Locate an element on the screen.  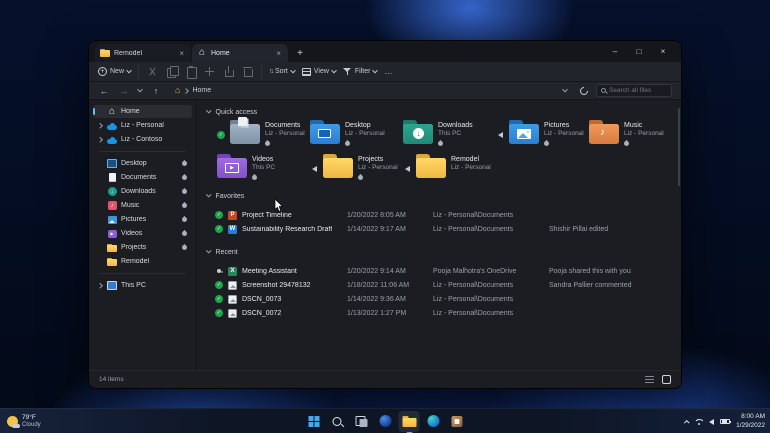
cut-icon is located at coordinates (152, 71).